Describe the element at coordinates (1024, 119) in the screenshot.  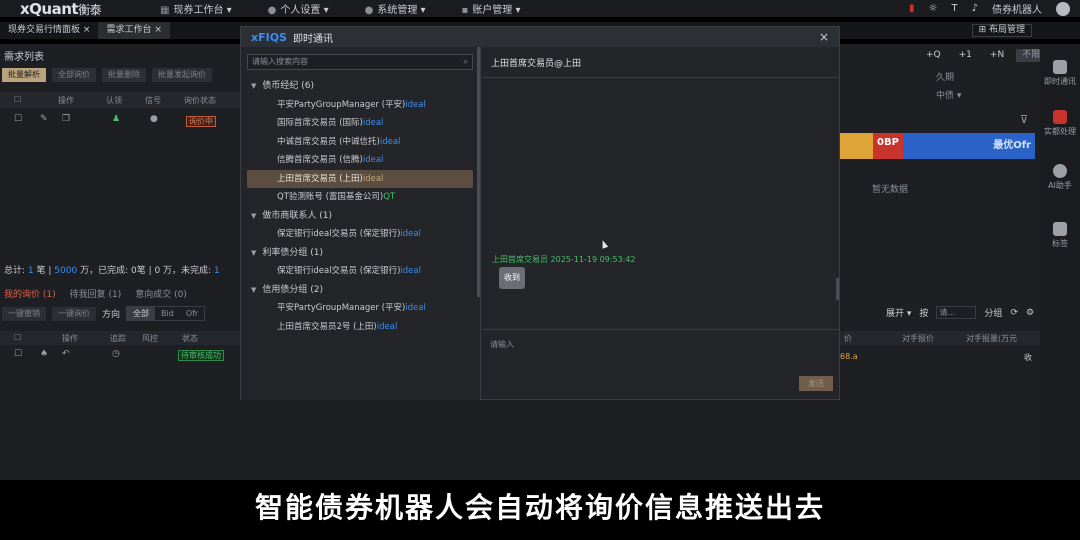
I see `filter-icon: ⊽` at that location.